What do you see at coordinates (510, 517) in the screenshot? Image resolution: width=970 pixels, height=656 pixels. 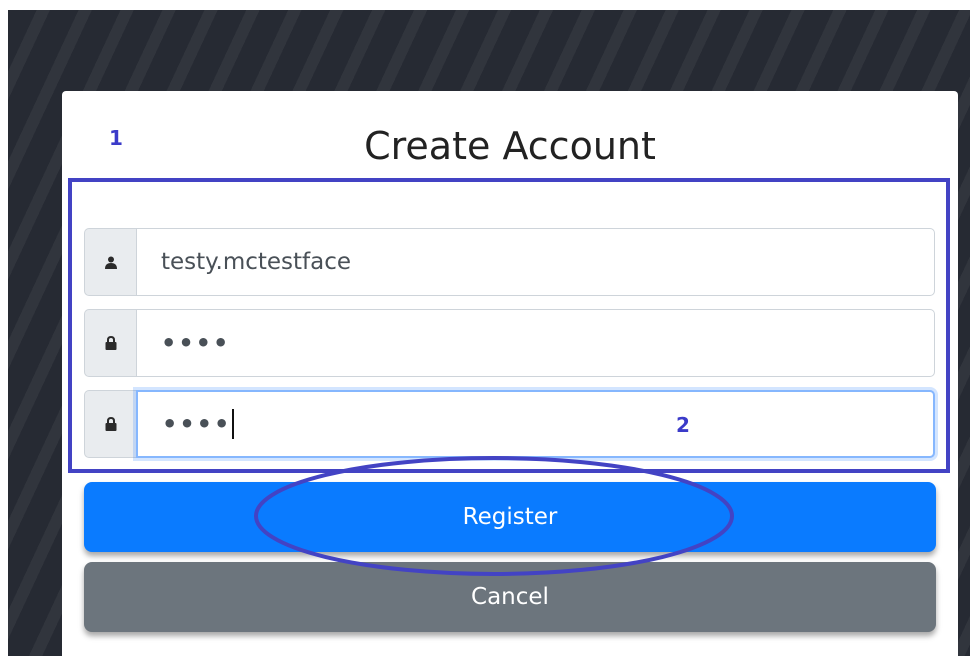 I see `register-button: Register` at bounding box center [510, 517].